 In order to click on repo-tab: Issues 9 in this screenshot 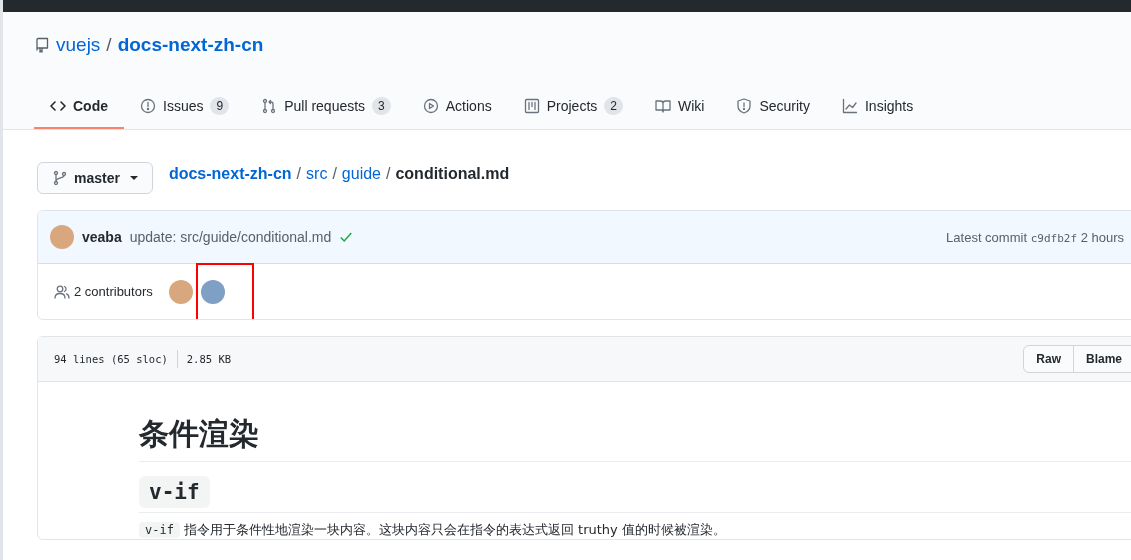, I will do `click(185, 107)`.